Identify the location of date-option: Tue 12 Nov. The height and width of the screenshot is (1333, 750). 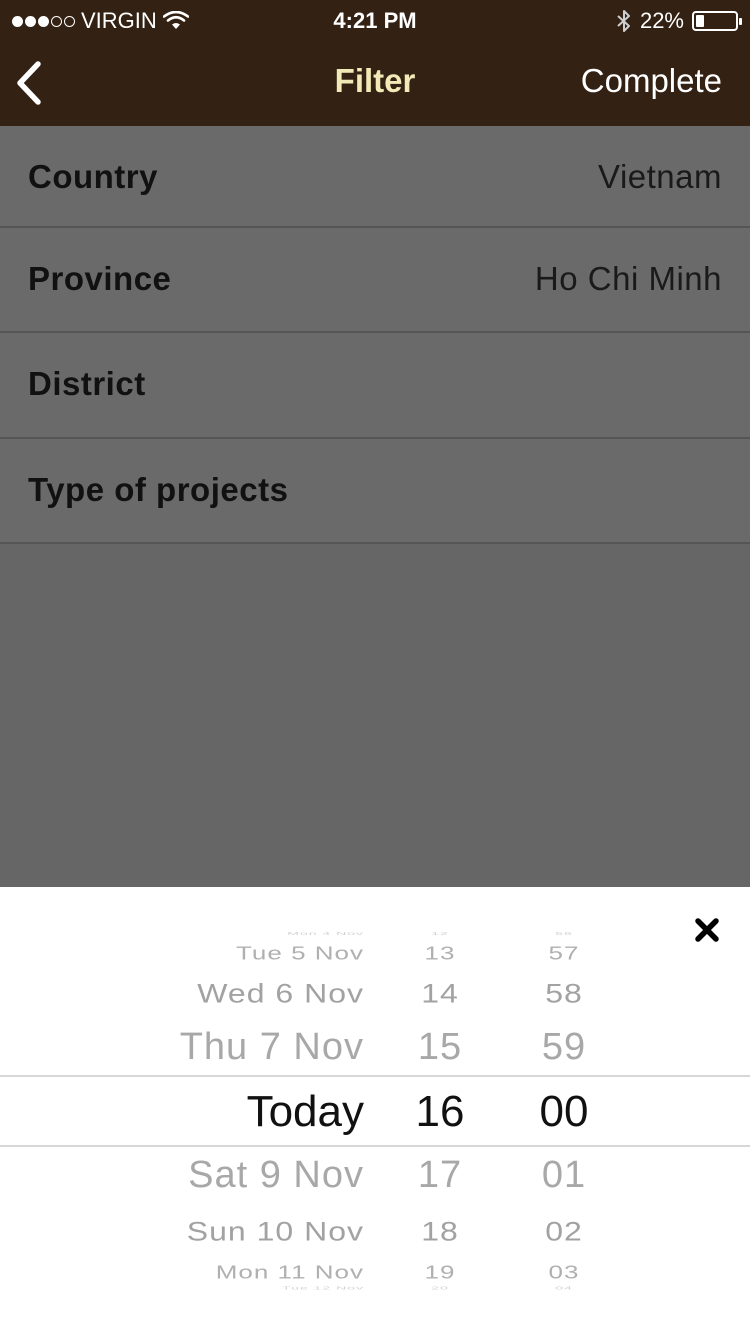
(323, 1288).